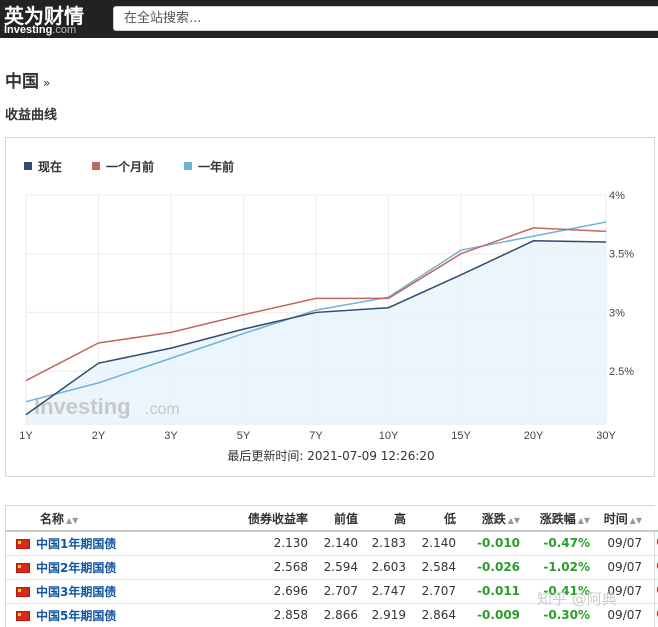 The height and width of the screenshot is (627, 658). I want to click on x-tick-label: 15Y, so click(461, 436).